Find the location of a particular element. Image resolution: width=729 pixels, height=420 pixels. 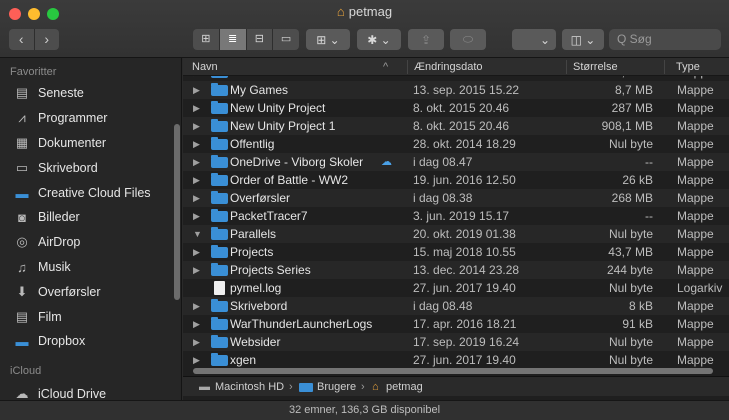

path-item-disk: Macintosh HD is located at coordinates (249, 387).